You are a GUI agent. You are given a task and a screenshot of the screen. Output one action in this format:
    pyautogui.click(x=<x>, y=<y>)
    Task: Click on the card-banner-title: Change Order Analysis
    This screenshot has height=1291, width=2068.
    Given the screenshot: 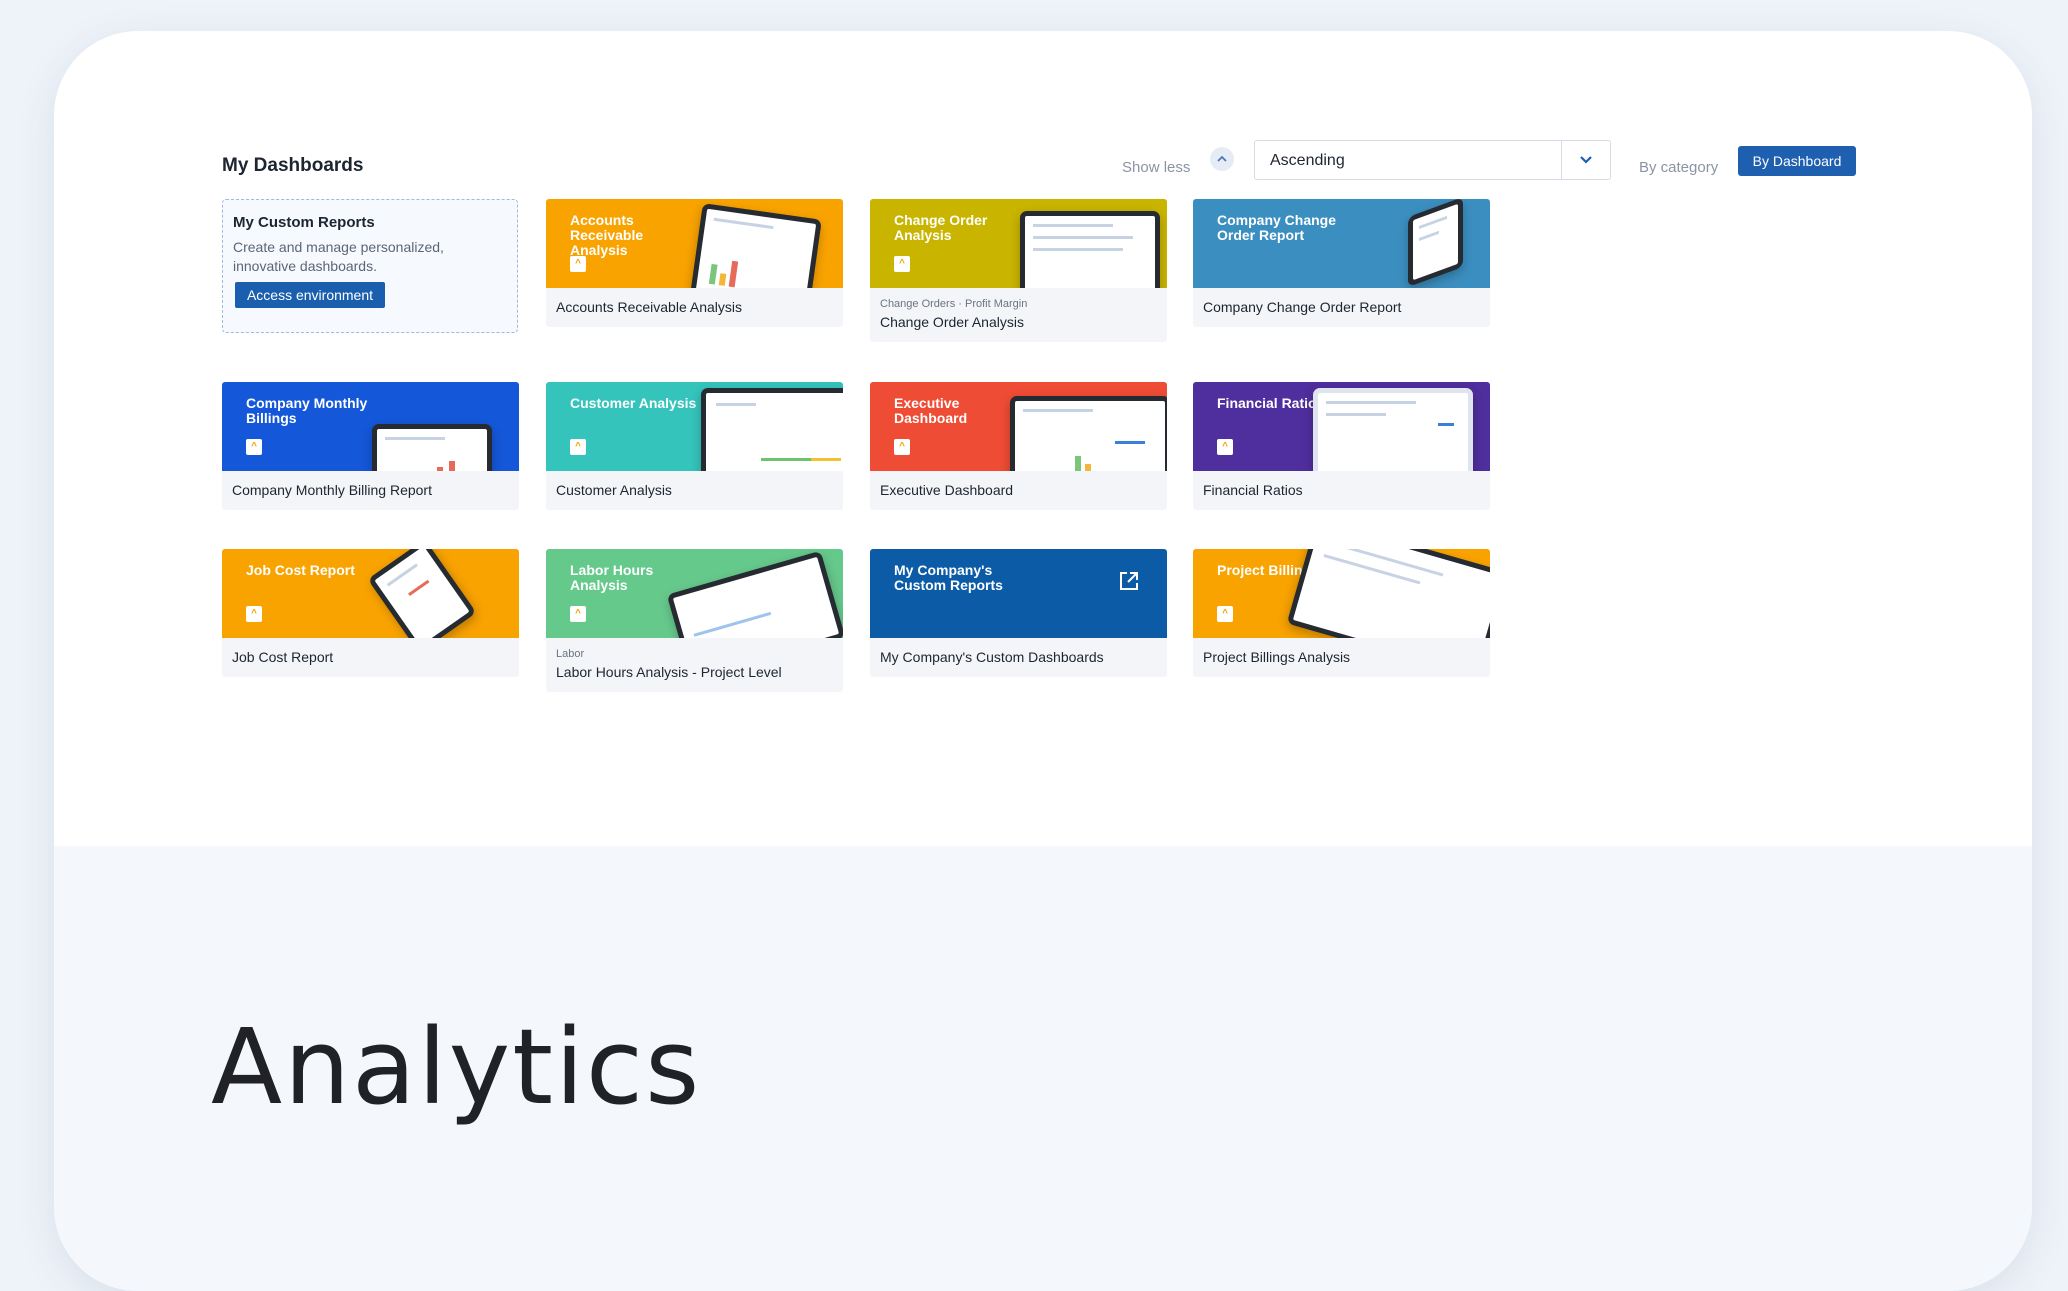 What is the action you would take?
    pyautogui.click(x=941, y=227)
    